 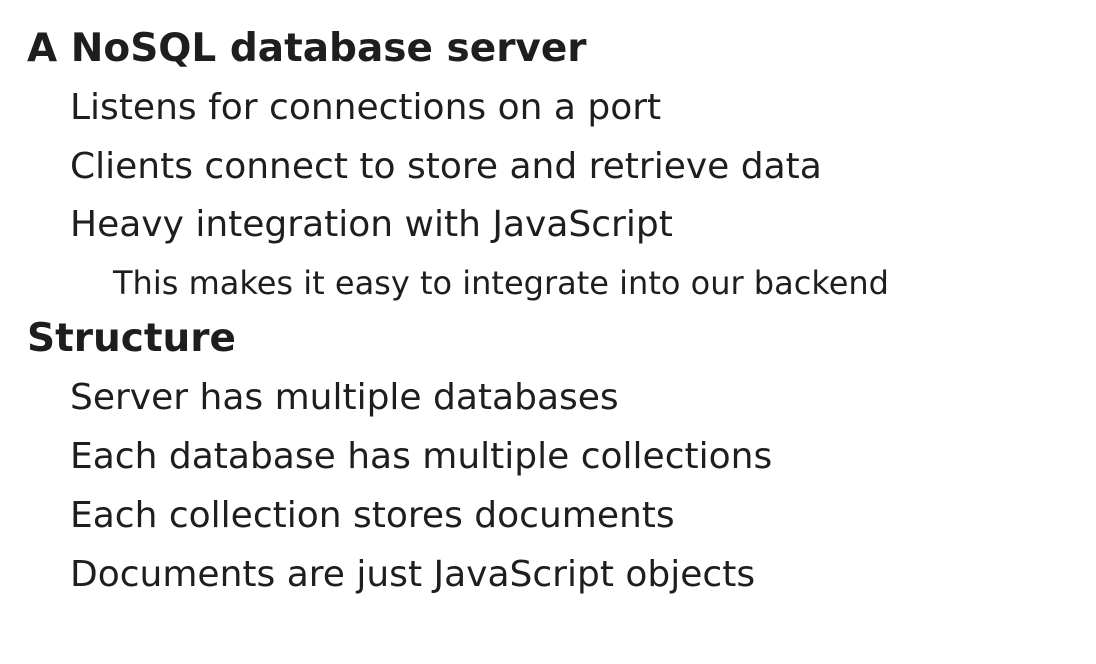 I want to click on section-heading: A NoSQL database server, so click(x=307, y=48).